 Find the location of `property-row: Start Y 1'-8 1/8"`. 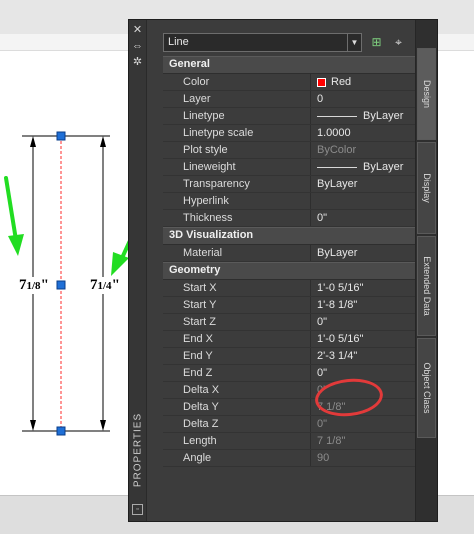

property-row: Start Y 1'-8 1/8" is located at coordinates (299, 305).